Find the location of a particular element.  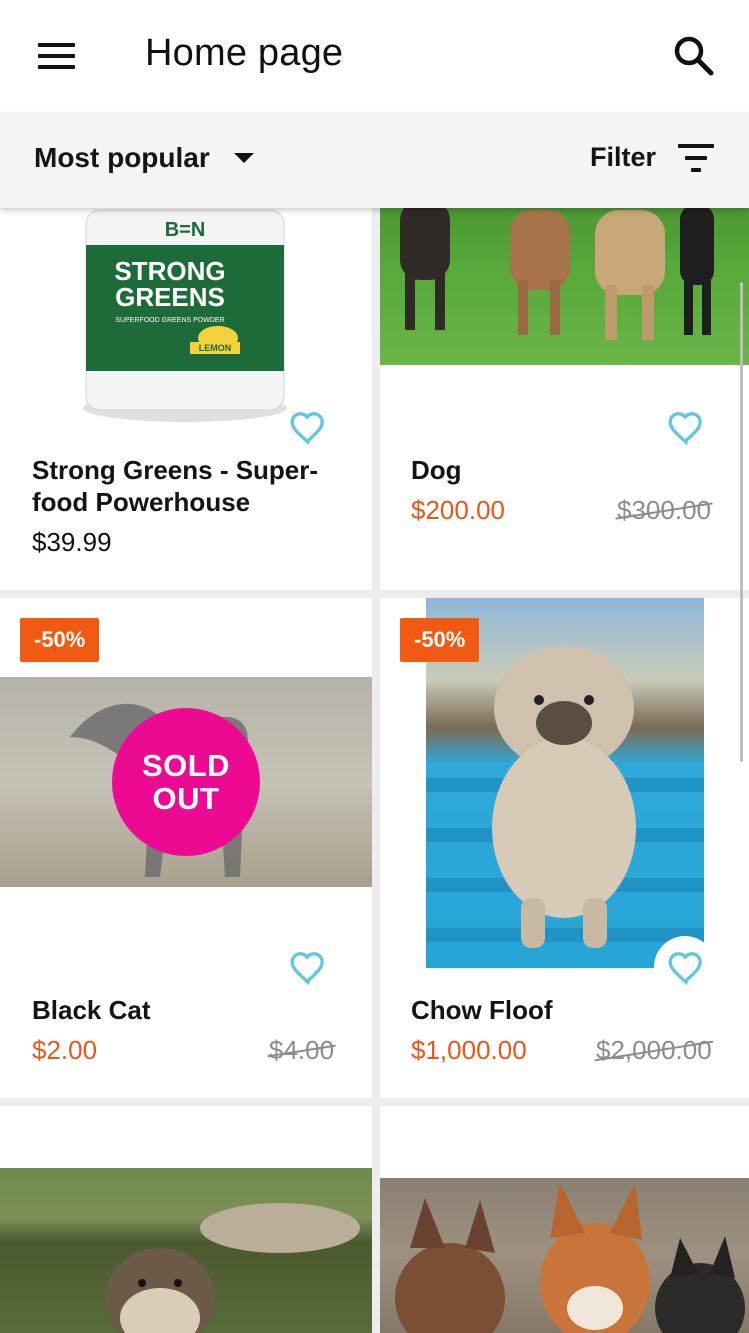

scrollbar is located at coordinates (741, 522).